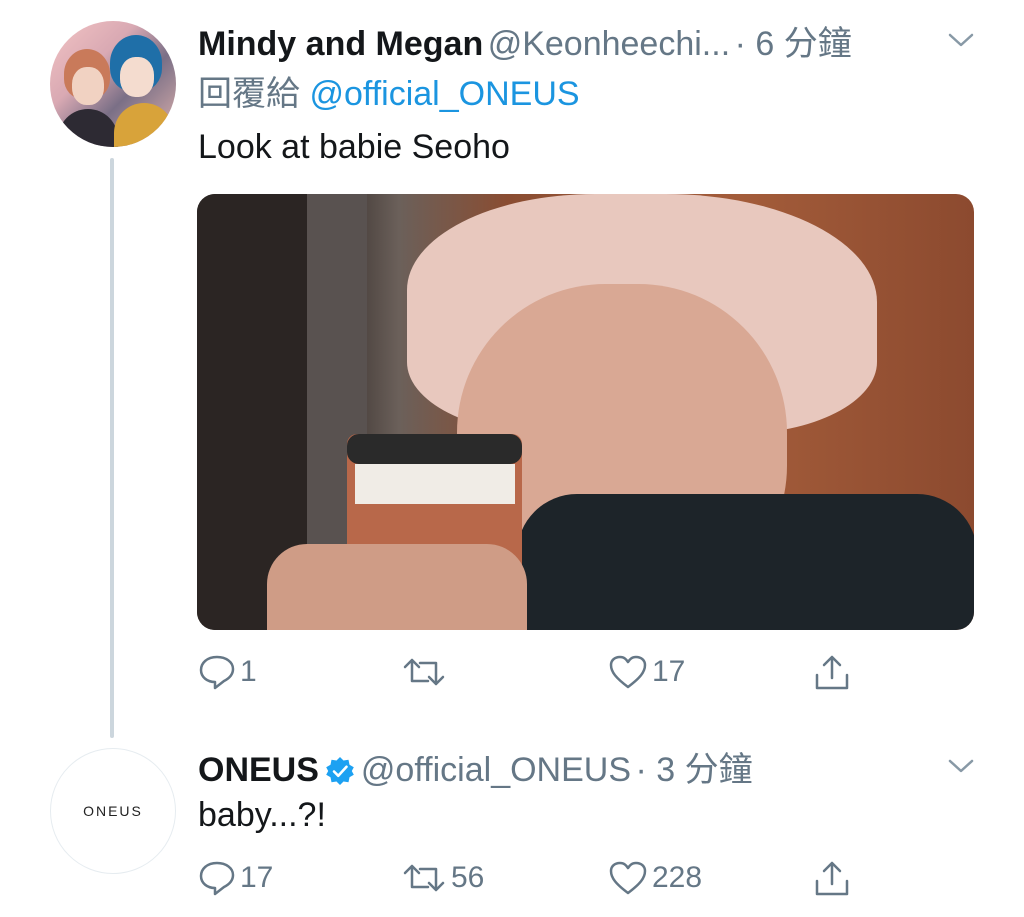  I want to click on retweet-button, so click(426, 672).